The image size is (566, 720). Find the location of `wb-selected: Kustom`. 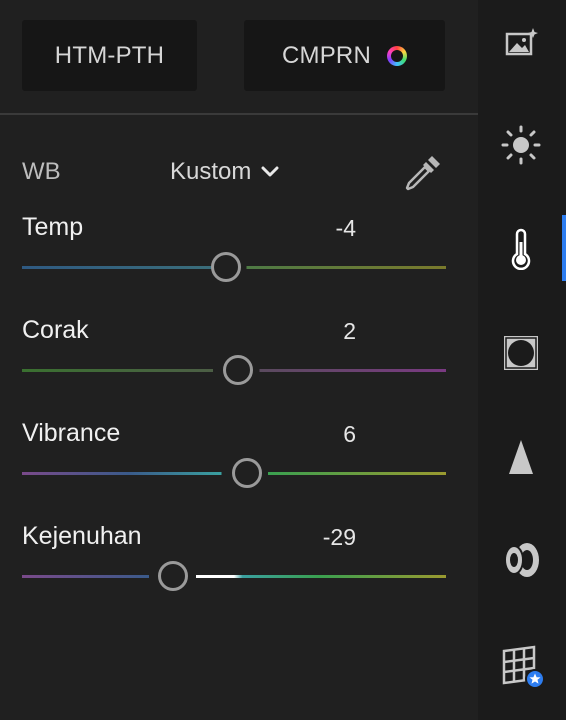

wb-selected: Kustom is located at coordinates (211, 171).